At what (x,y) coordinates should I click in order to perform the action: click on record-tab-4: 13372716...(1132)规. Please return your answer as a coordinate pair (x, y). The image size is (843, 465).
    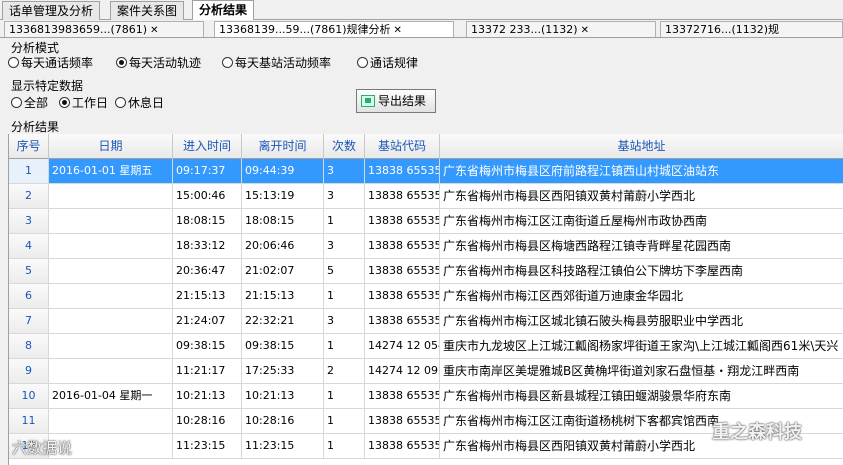
    Looking at the image, I should click on (751, 29).